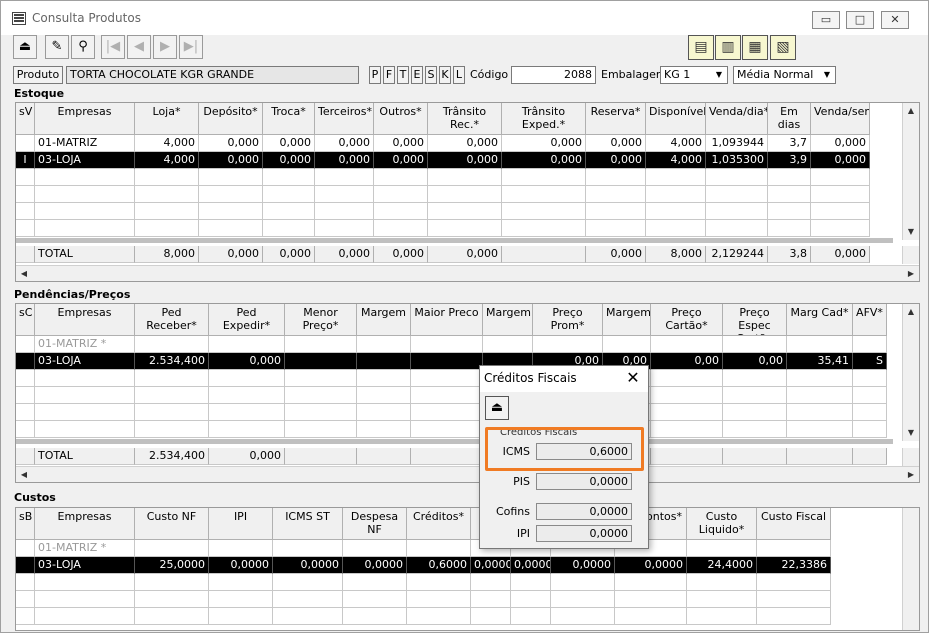  What do you see at coordinates (826, 20) in the screenshot?
I see `minimize-button: ▭` at bounding box center [826, 20].